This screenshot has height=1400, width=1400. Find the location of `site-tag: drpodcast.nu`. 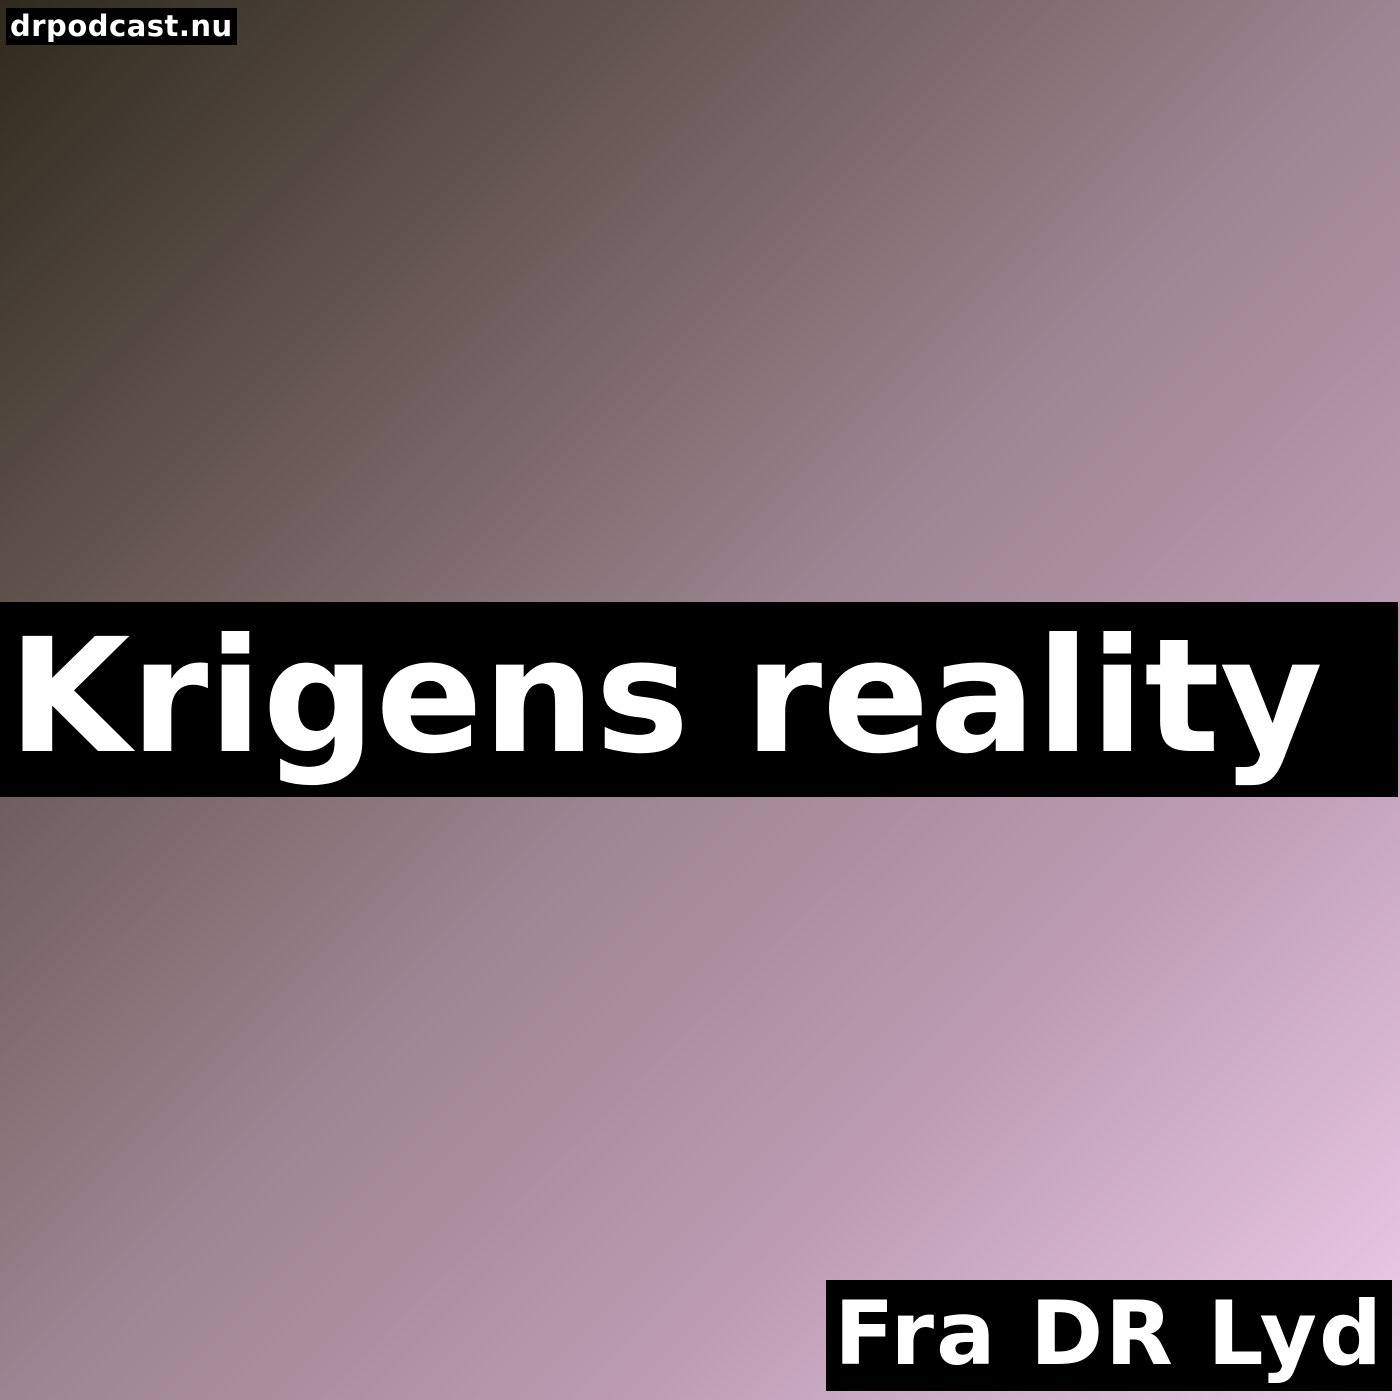

site-tag: drpodcast.nu is located at coordinates (121, 26).